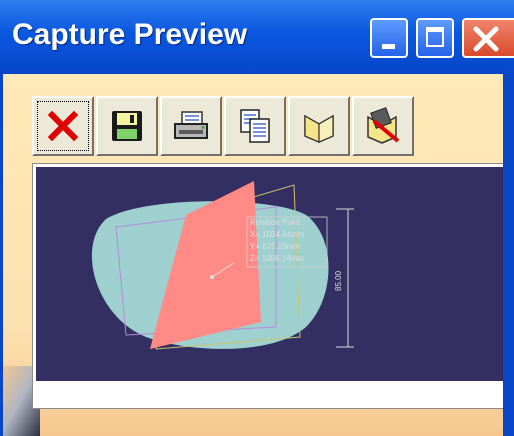 The image size is (514, 436). I want to click on print-button, so click(191, 126).